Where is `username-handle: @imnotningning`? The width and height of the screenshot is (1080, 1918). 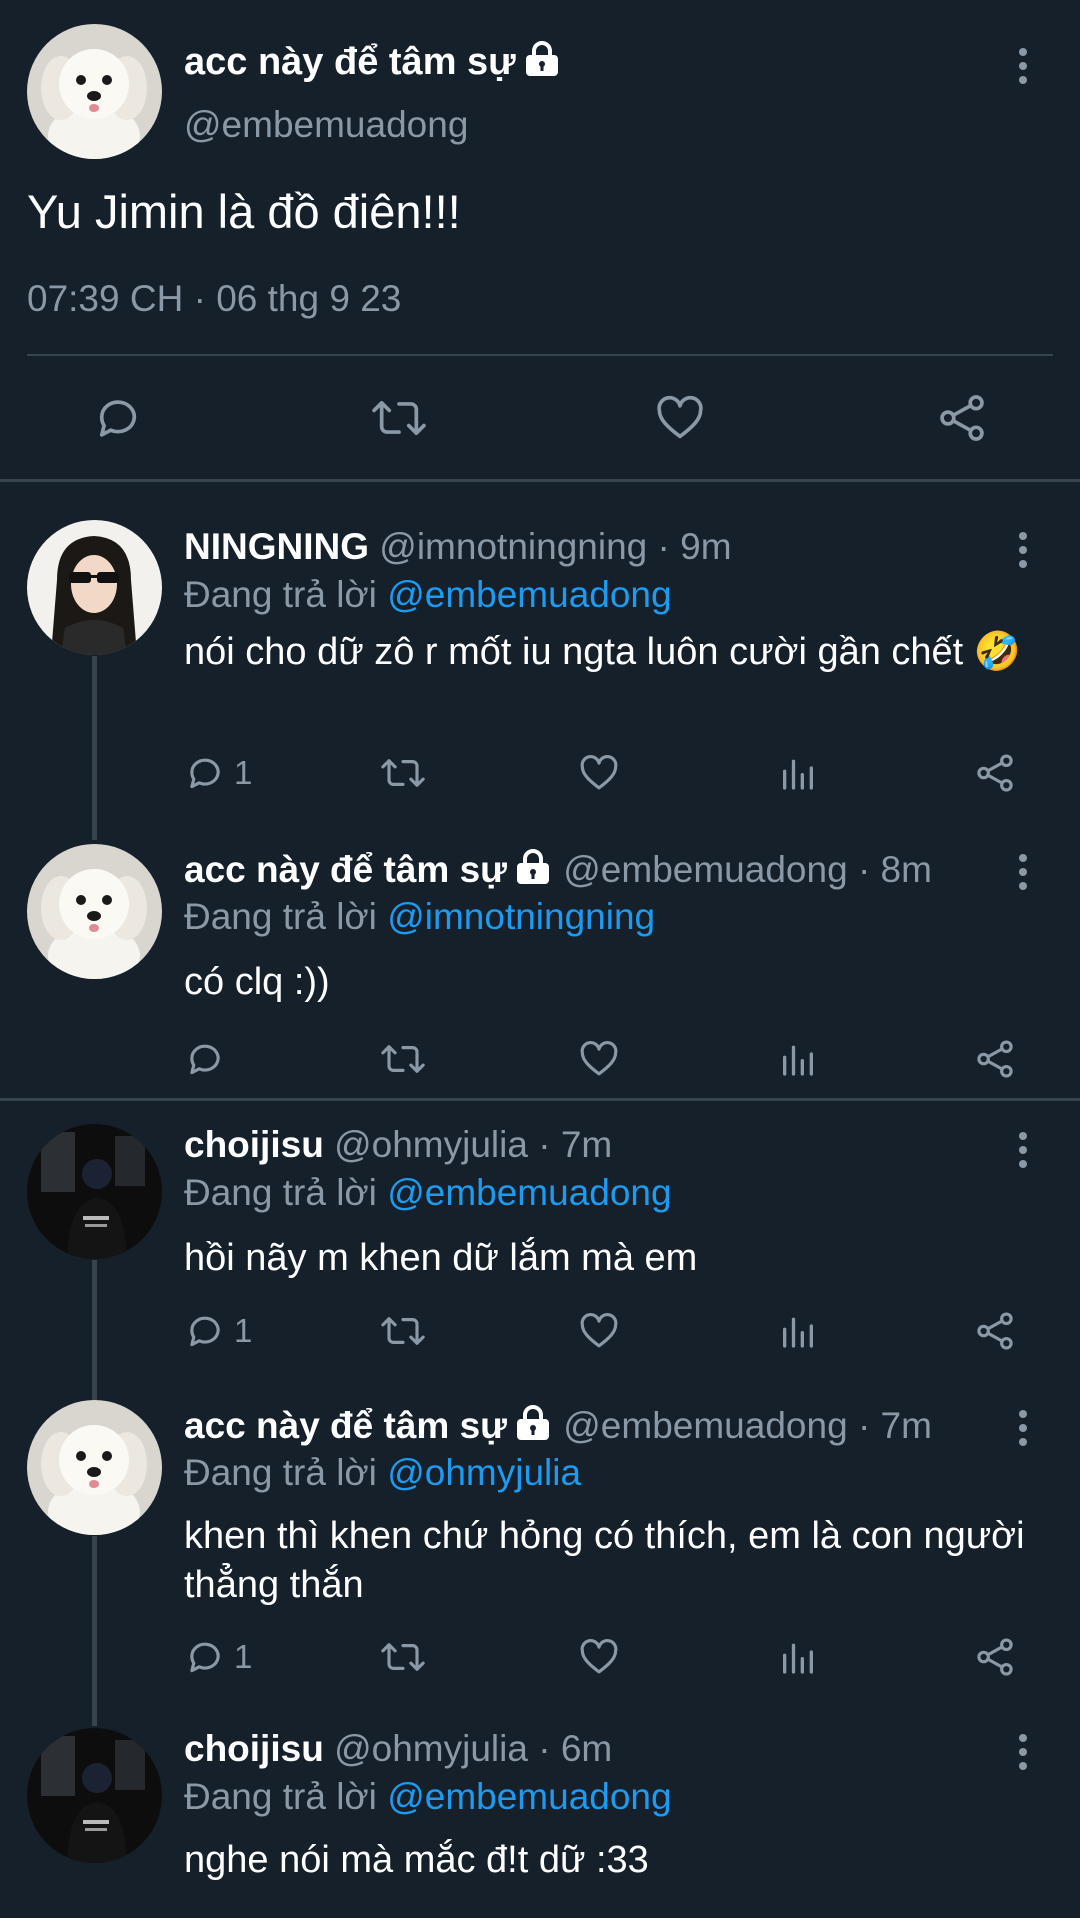 username-handle: @imnotningning is located at coordinates (513, 546).